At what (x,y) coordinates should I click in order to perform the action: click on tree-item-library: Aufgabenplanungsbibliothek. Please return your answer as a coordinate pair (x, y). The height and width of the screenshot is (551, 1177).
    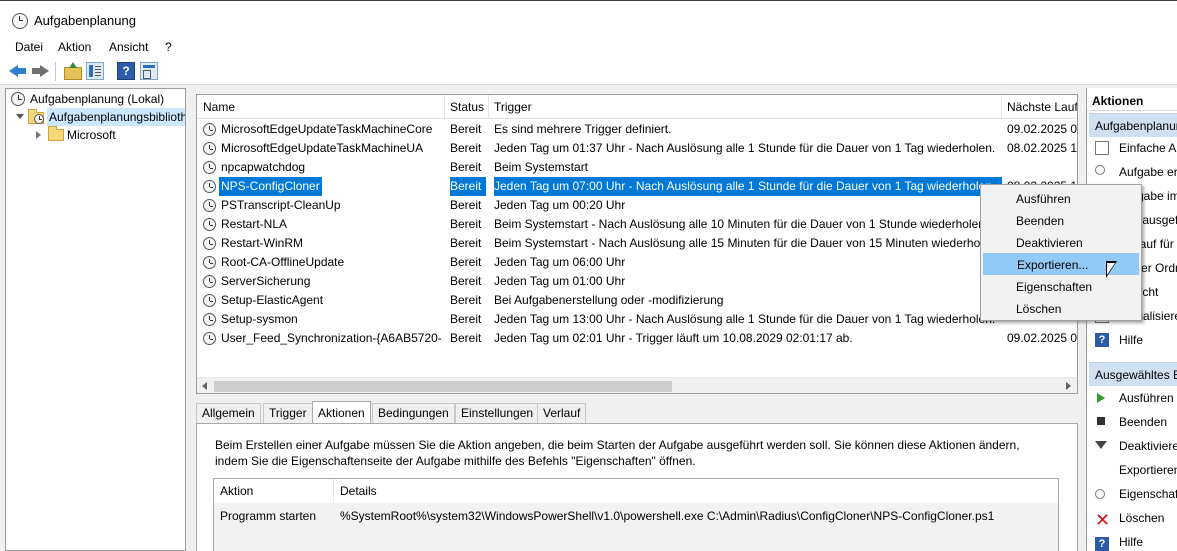
    Looking at the image, I should click on (100, 117).